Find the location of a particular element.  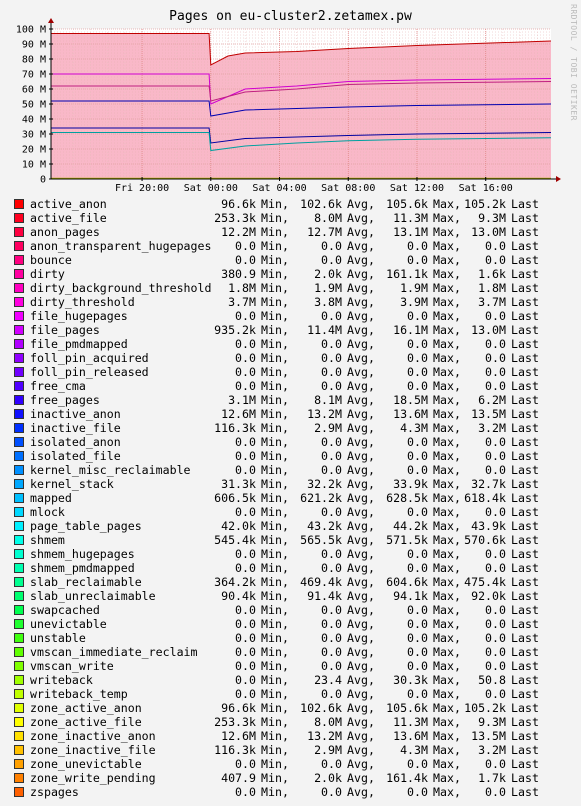

legend-min-value: 1.8M is located at coordinates (242, 288).